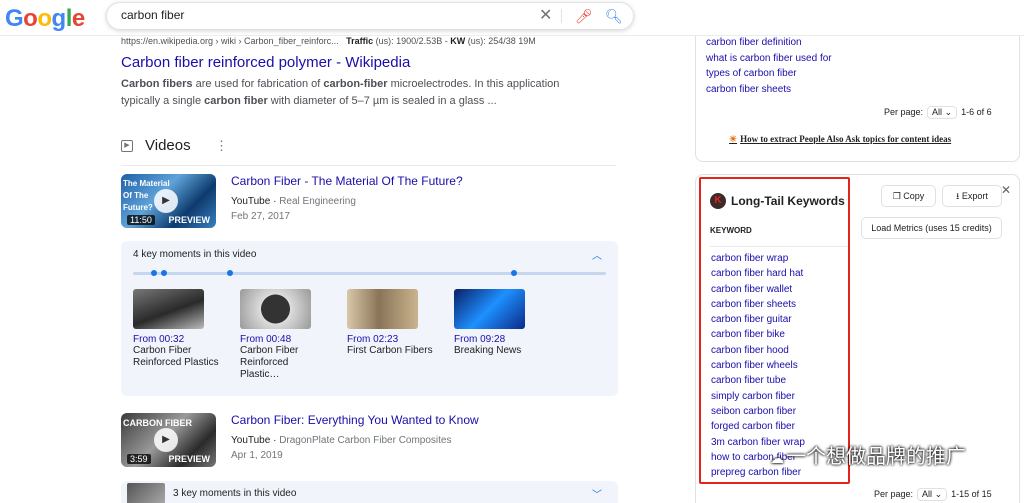  Describe the element at coordinates (972, 196) in the screenshot. I see `export-button: ⭳ Export` at that location.